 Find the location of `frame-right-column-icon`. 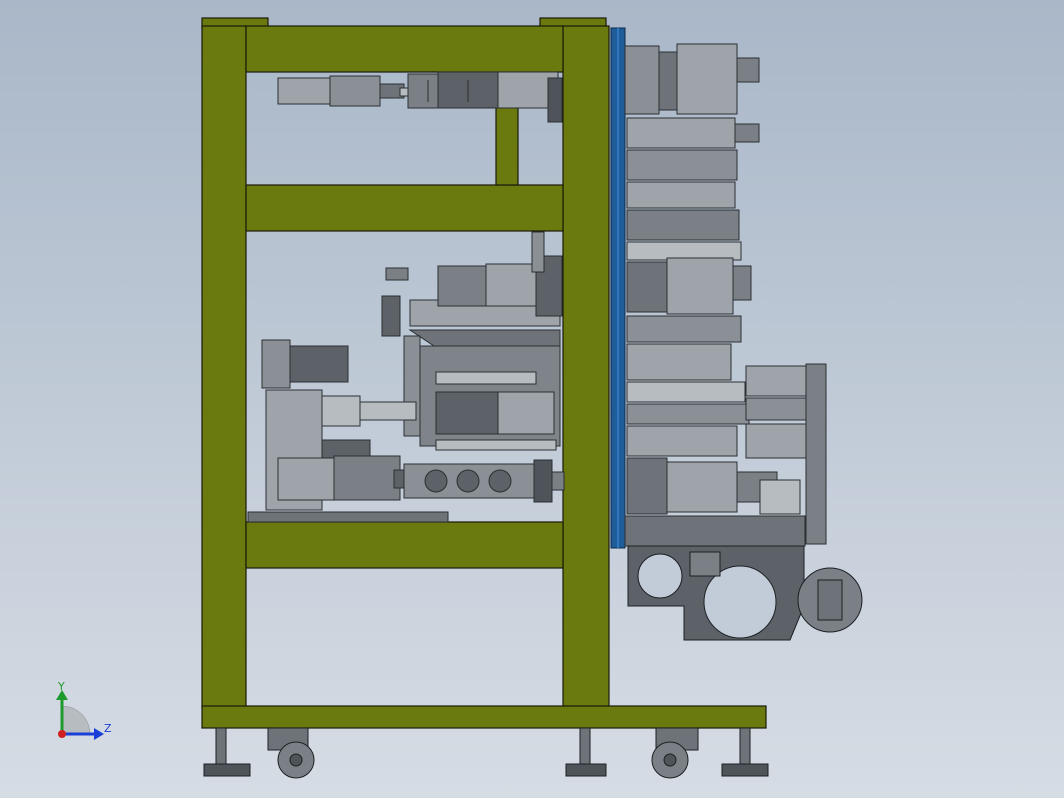

frame-right-column-icon is located at coordinates (586, 367).